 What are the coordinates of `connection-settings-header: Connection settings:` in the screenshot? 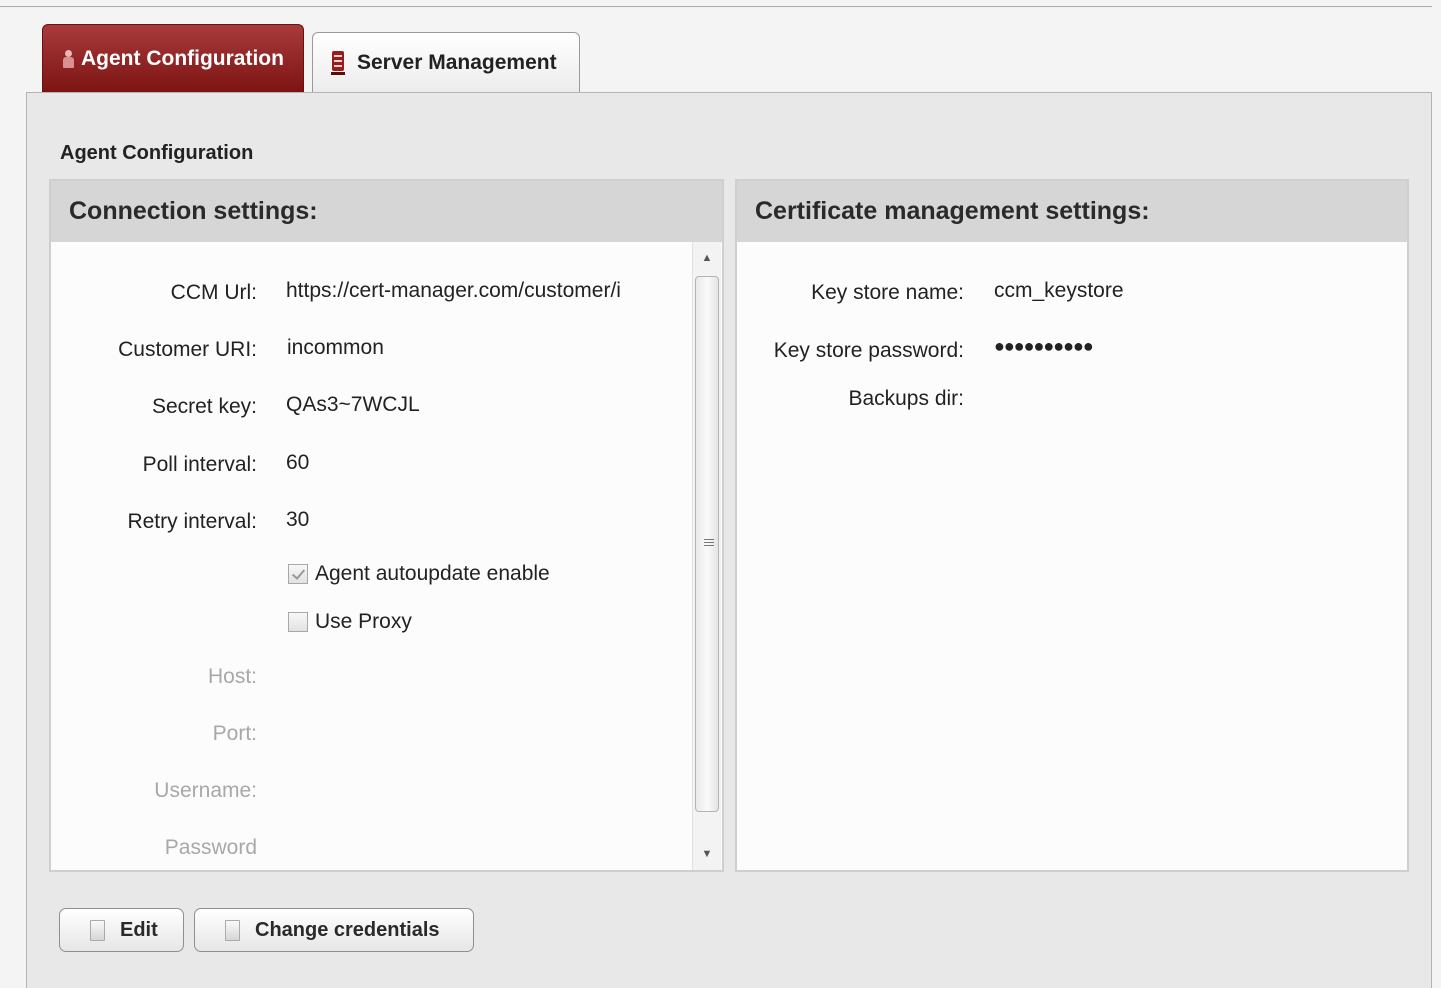 It's located at (386, 211).